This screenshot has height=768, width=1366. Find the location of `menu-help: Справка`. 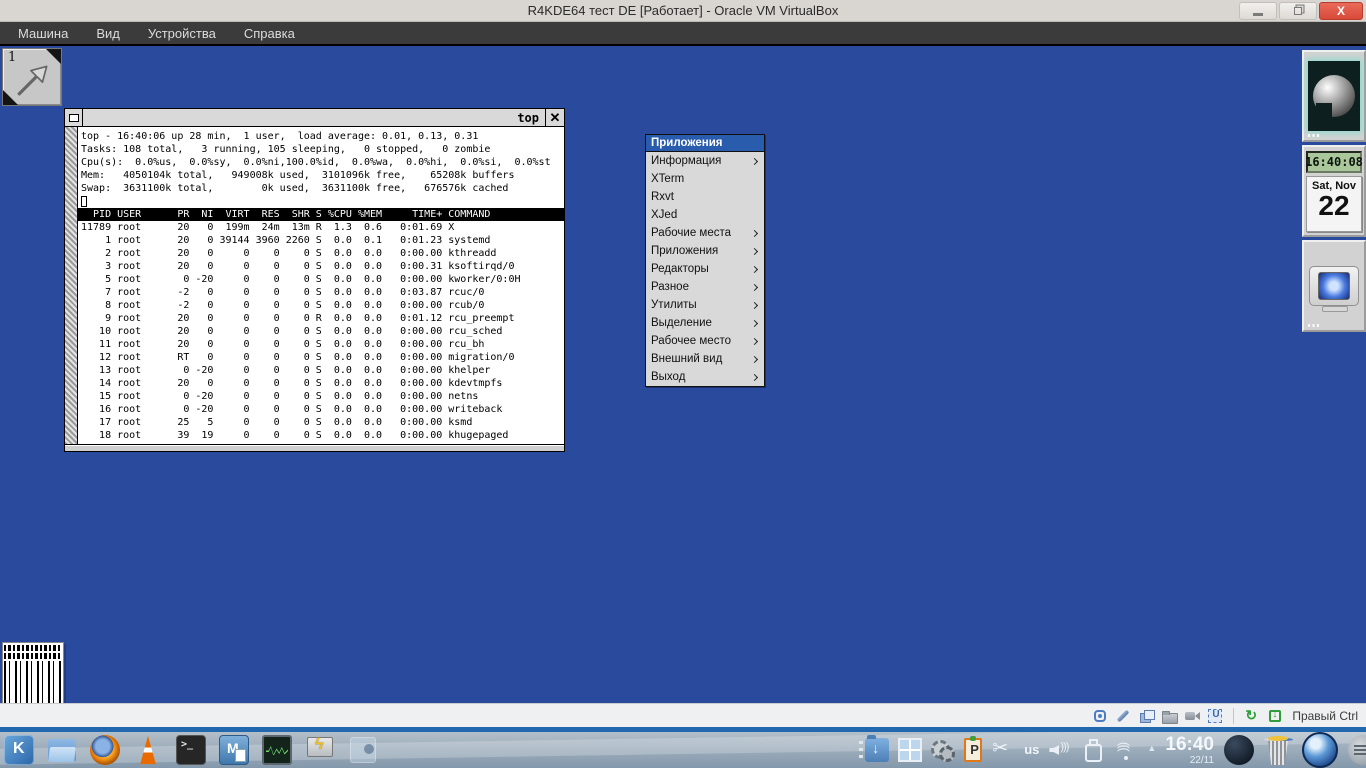

menu-help: Справка is located at coordinates (269, 33).